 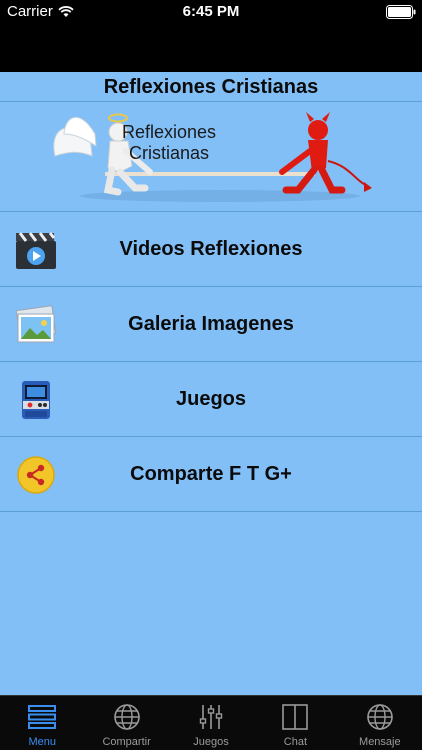 I want to click on tab-label: Chat, so click(x=295, y=742).